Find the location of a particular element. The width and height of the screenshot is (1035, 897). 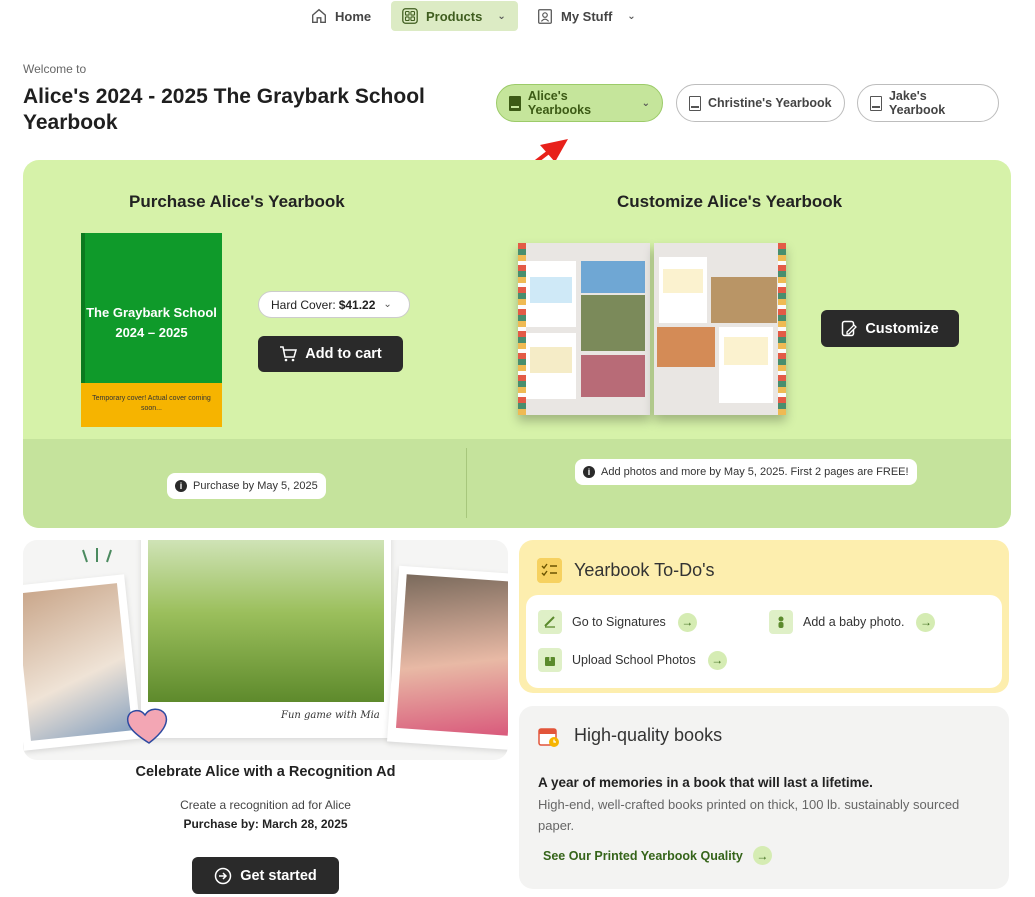

nav-home: Home is located at coordinates (340, 16).